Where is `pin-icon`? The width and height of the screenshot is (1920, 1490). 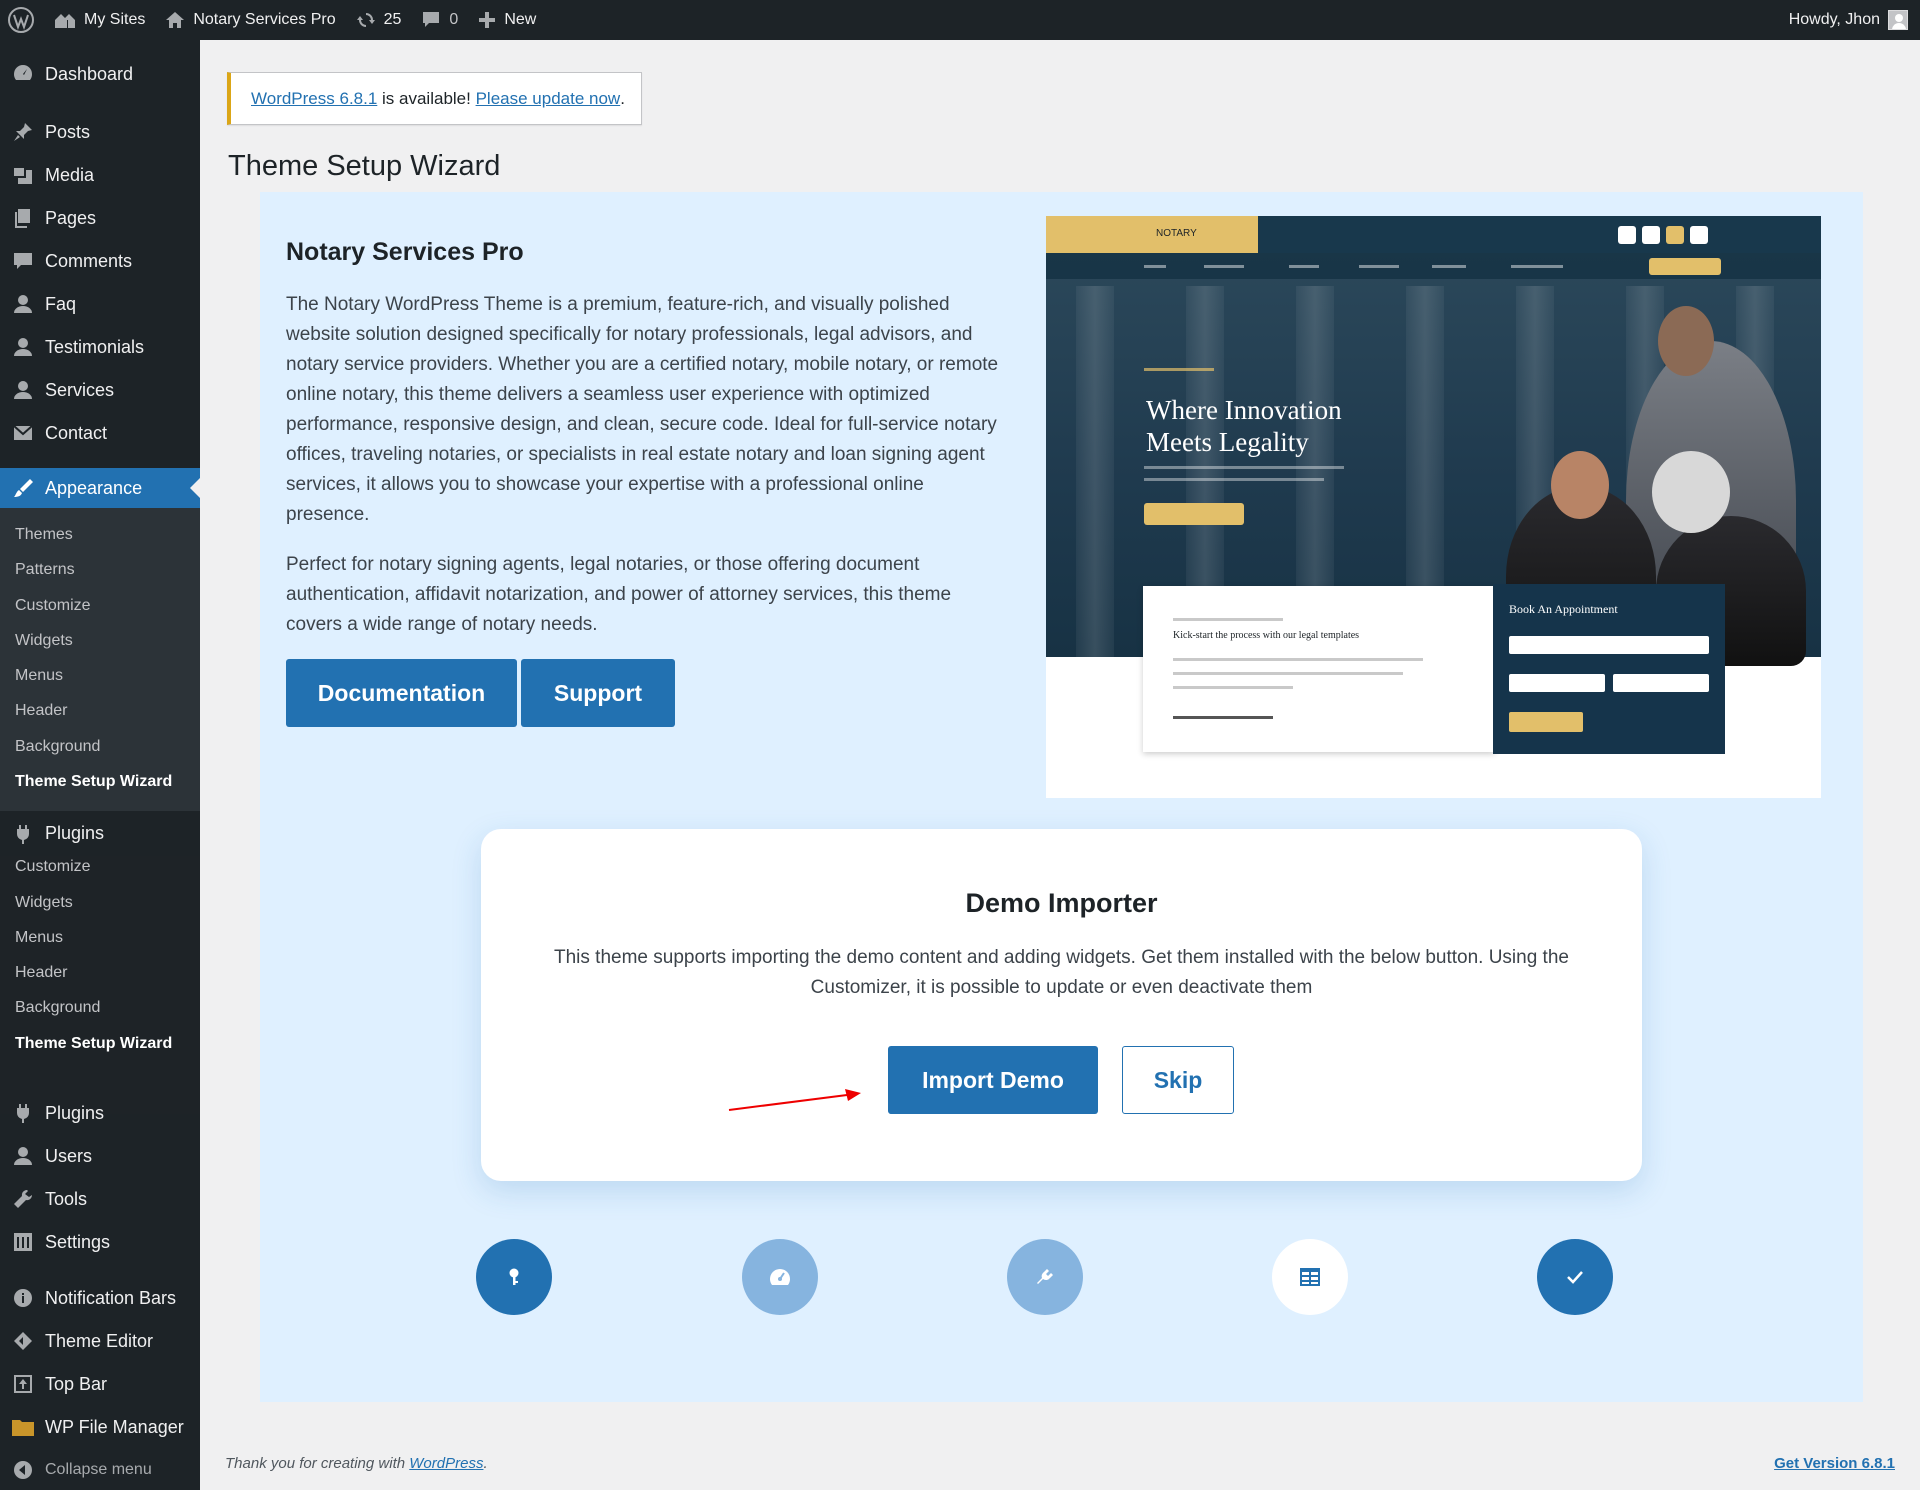
pin-icon is located at coordinates (22, 132).